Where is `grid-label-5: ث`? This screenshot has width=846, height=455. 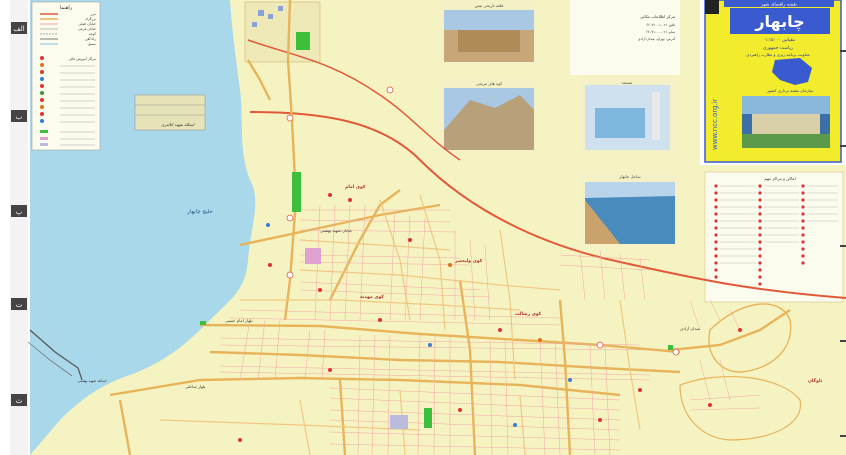
grid-label-5: ث is located at coordinates (19, 401).